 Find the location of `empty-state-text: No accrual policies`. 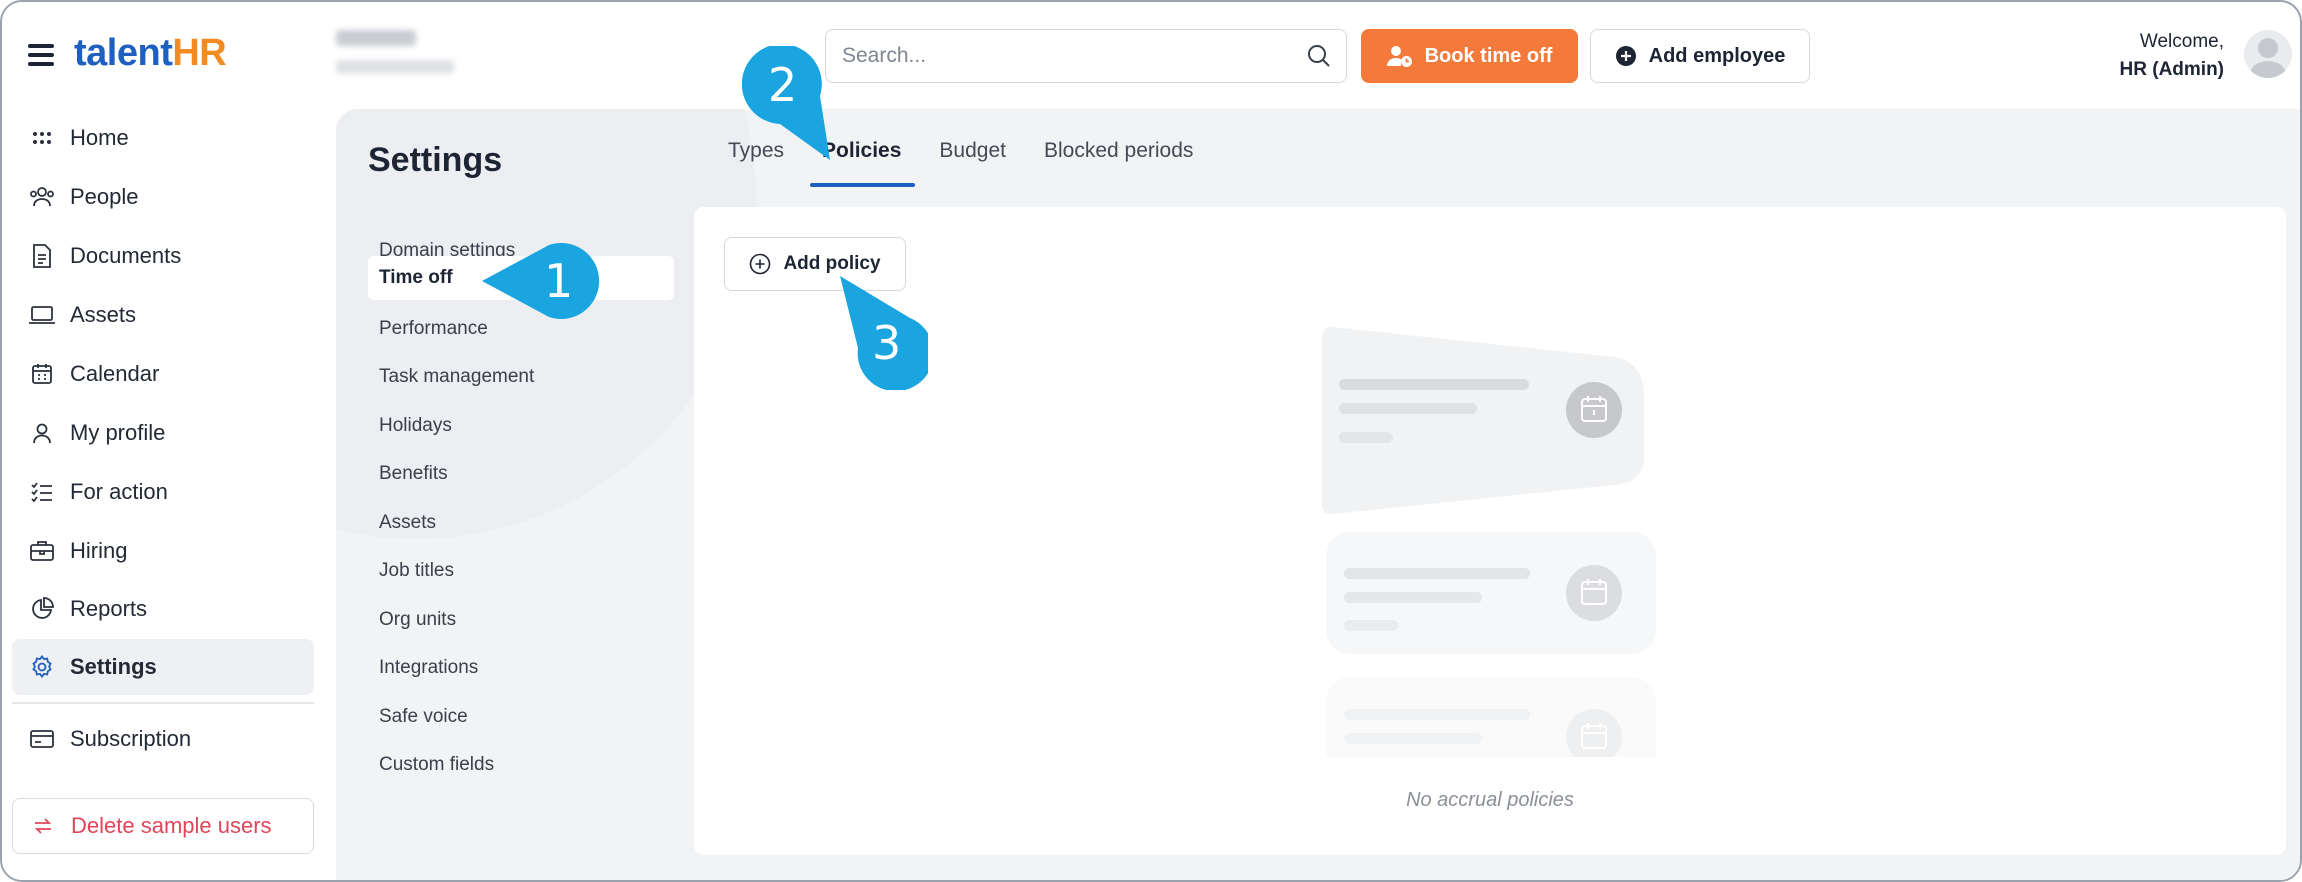

empty-state-text: No accrual policies is located at coordinates (1490, 800).